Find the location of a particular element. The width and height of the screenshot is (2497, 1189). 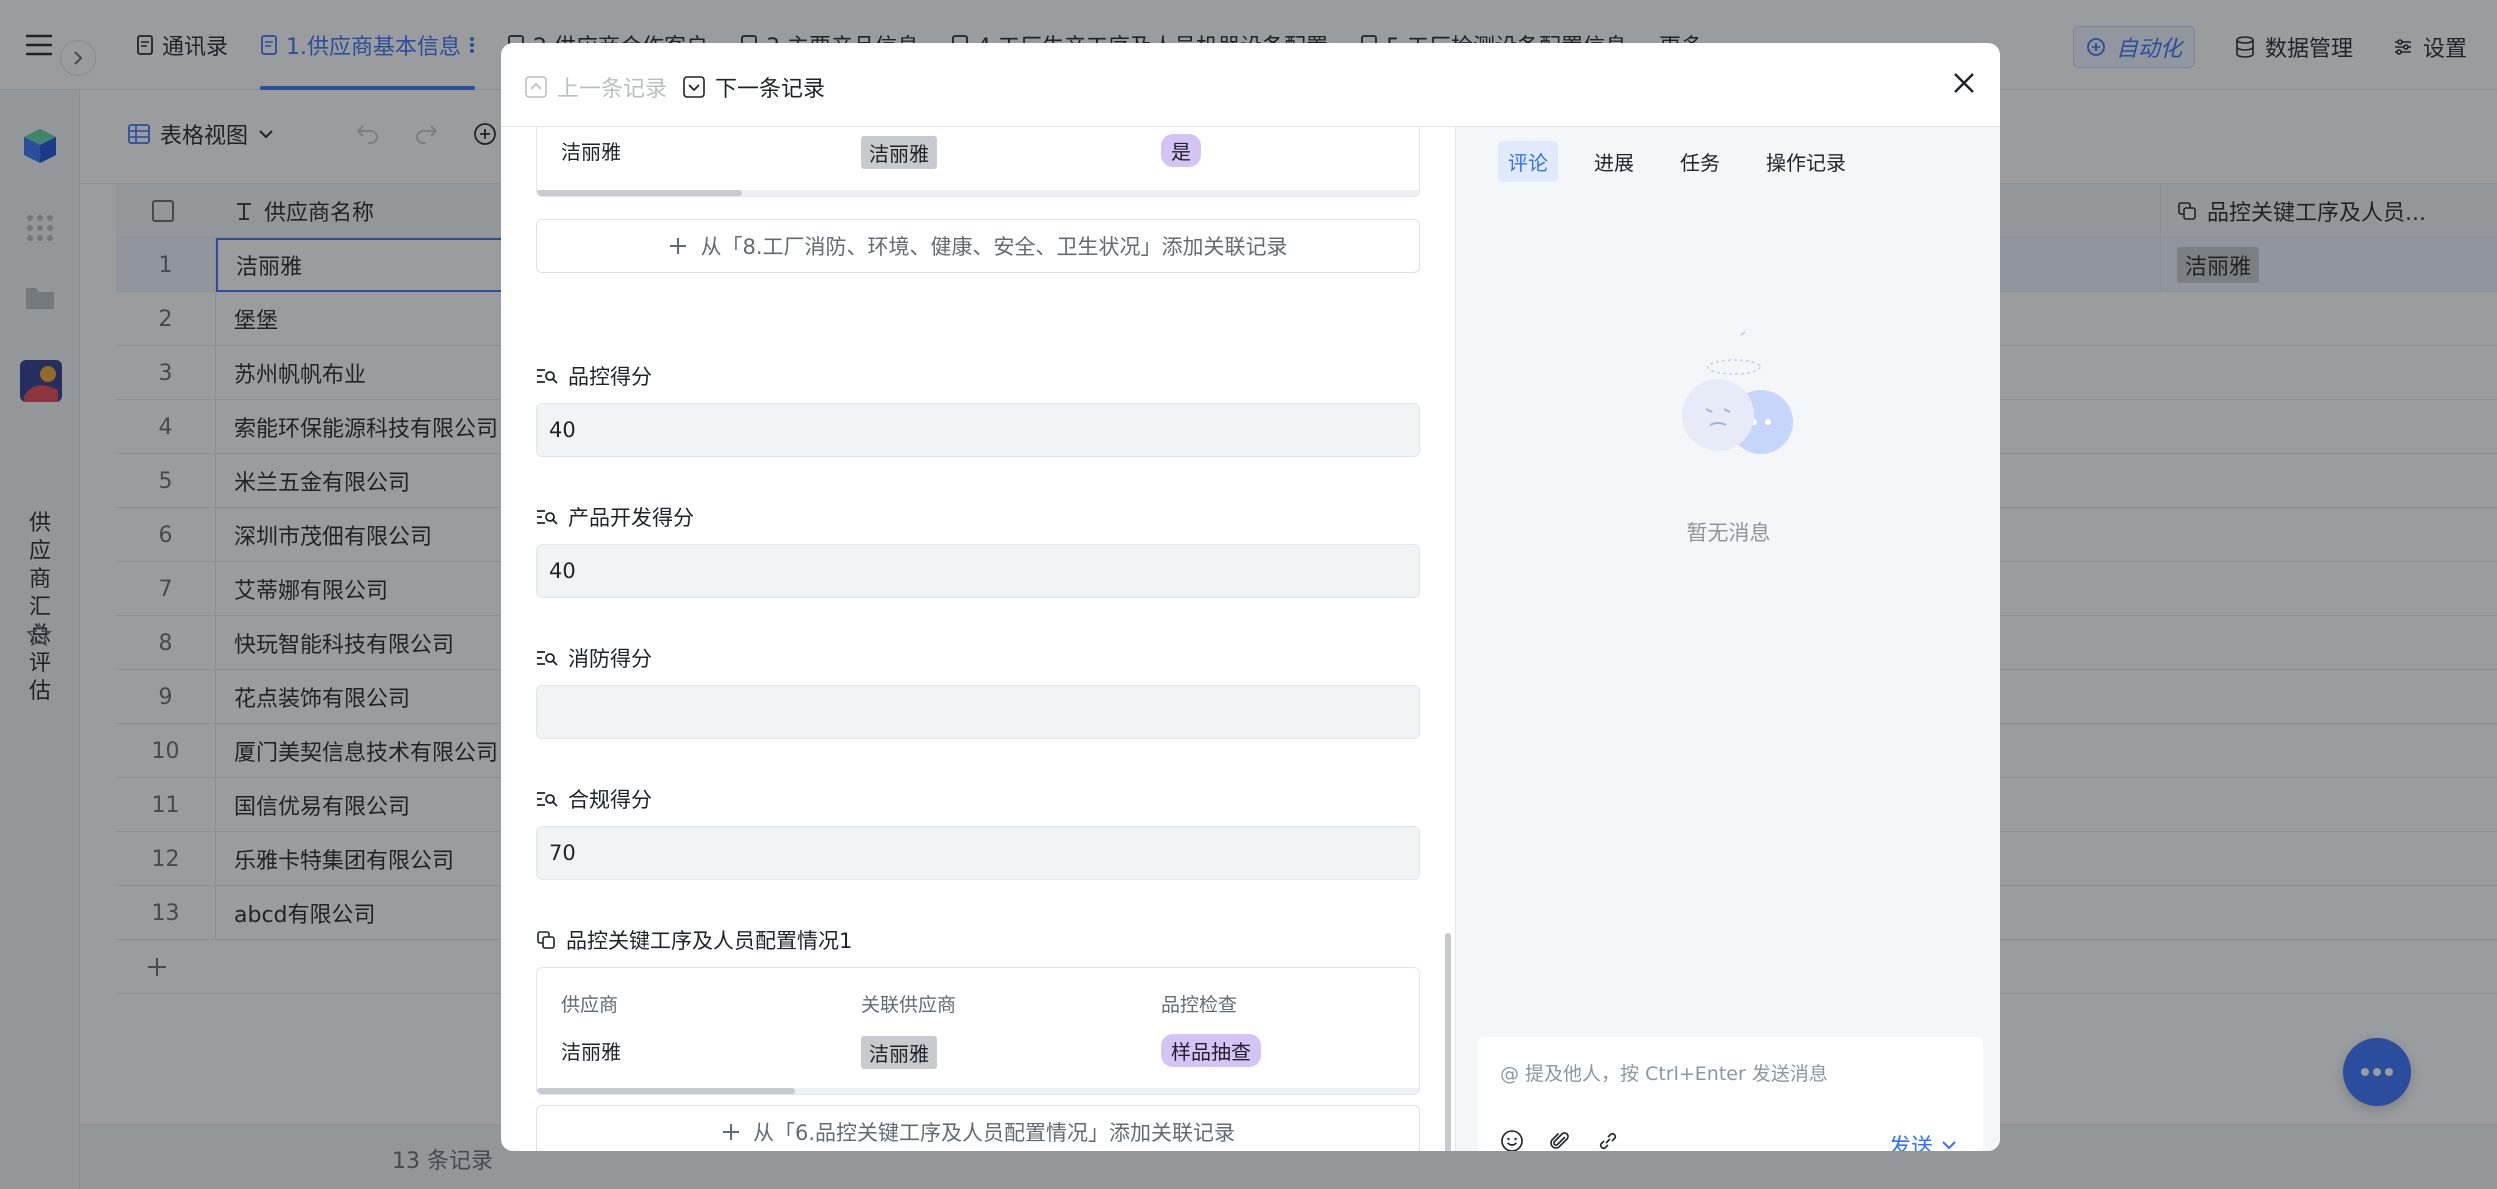

linked-record-card: 供应商 关联供应商 品控检查 洁丽雅 洁丽雅 样品抽查 is located at coordinates (978, 1031).